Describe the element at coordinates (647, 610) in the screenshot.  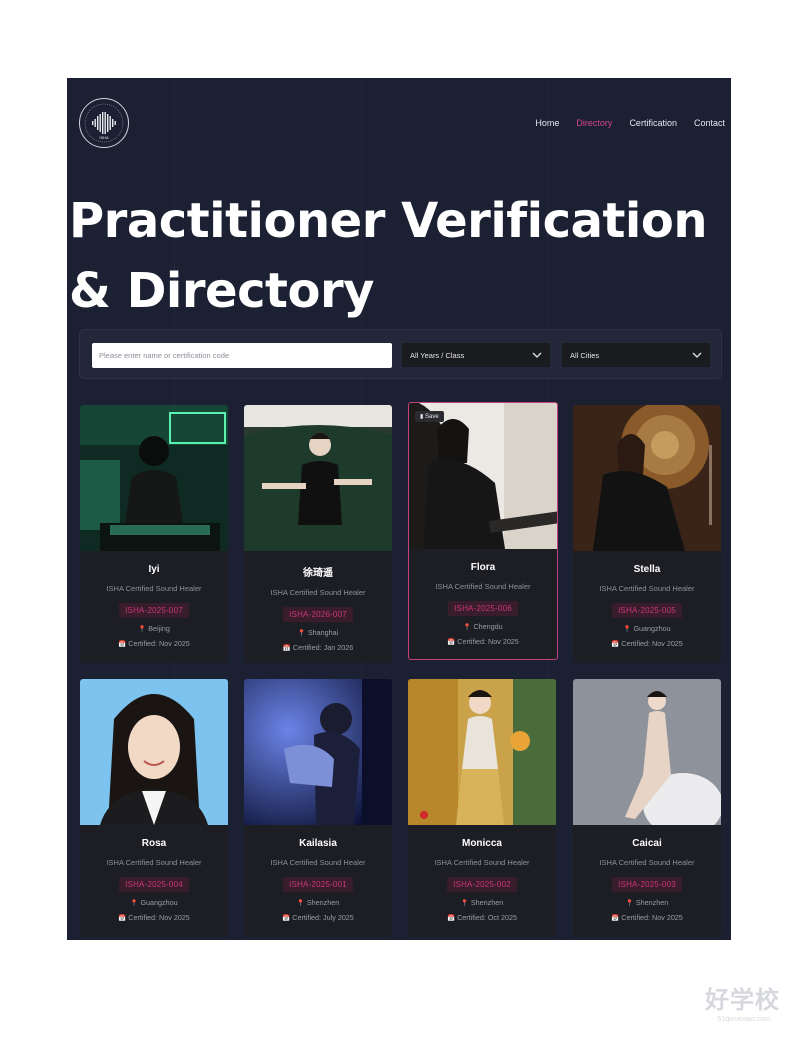
I see `certification-code: ISHA-2025-005` at that location.